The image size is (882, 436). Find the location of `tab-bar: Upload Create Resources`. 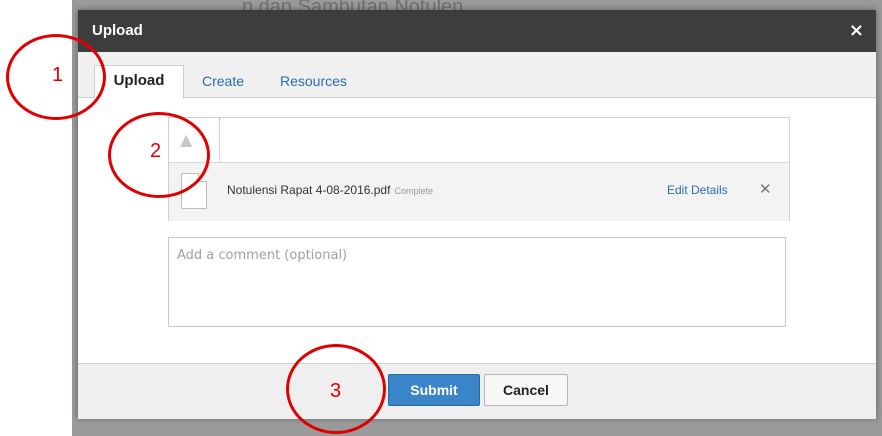

tab-bar: Upload Create Resources is located at coordinates (477, 75).